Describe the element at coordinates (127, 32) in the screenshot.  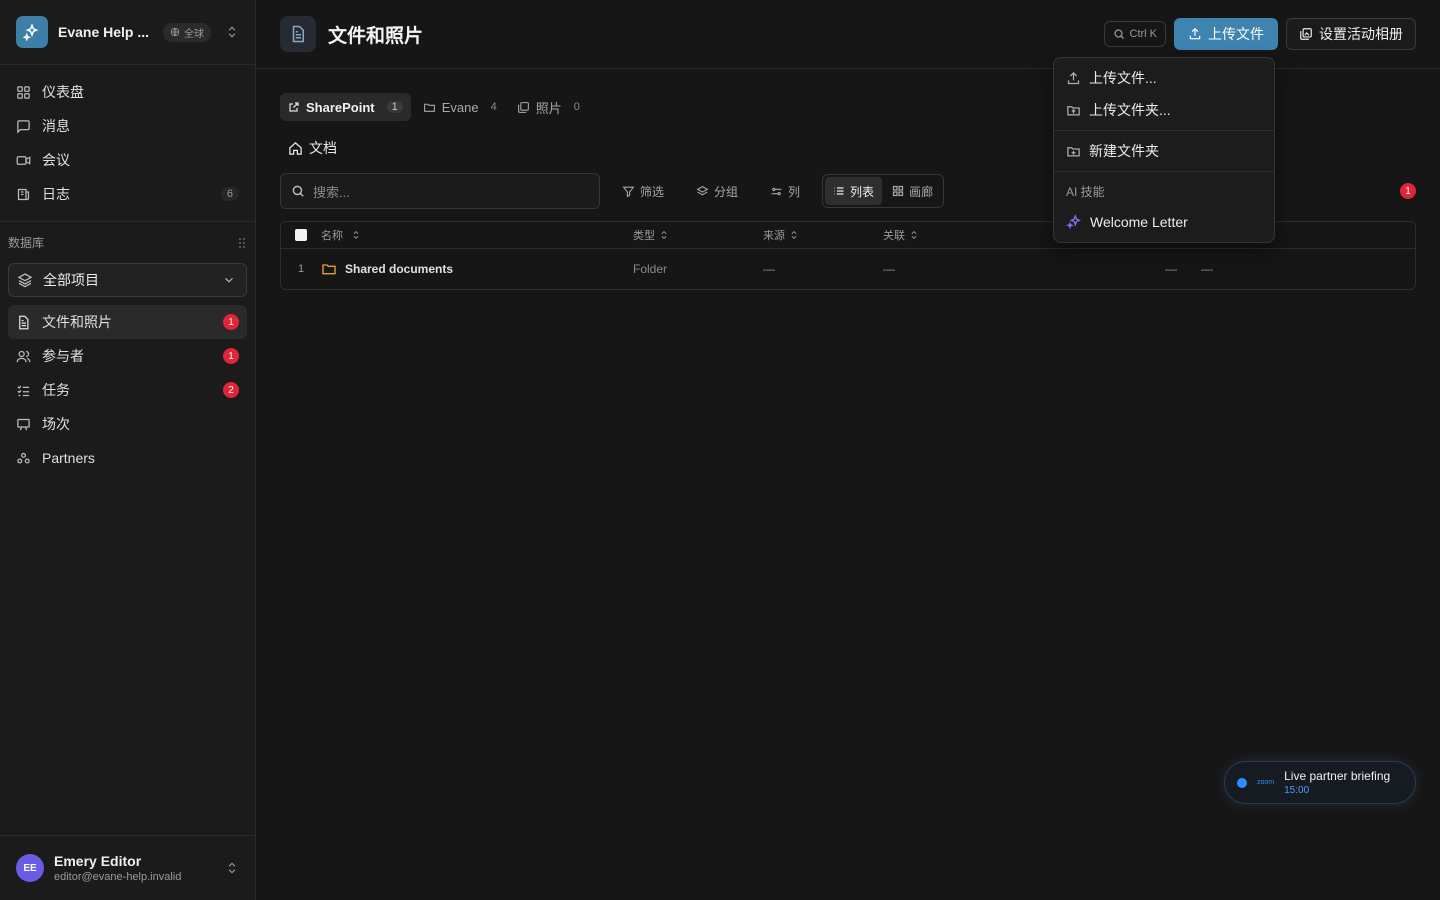
I see `workspace-switcher: Evane Help ... 全球` at that location.